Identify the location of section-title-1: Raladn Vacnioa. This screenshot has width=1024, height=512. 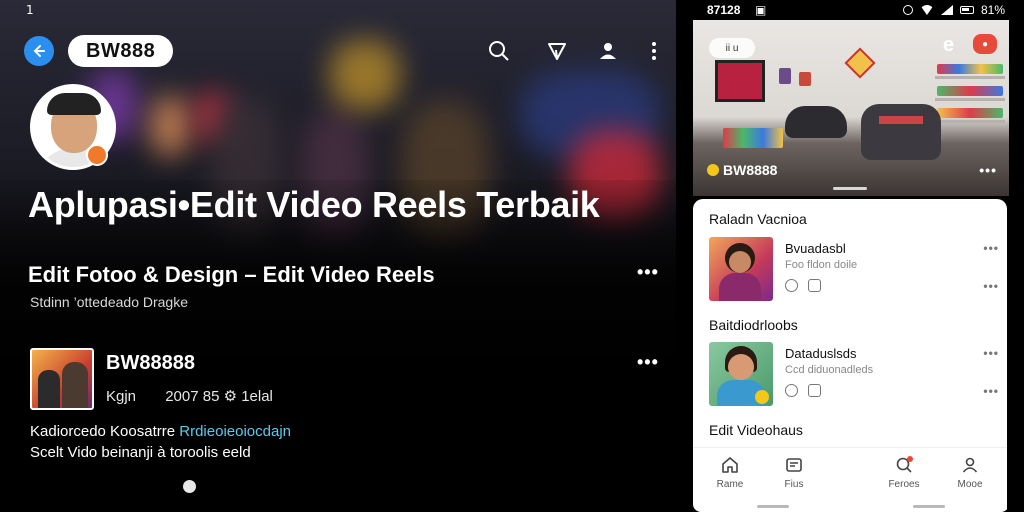
(758, 219).